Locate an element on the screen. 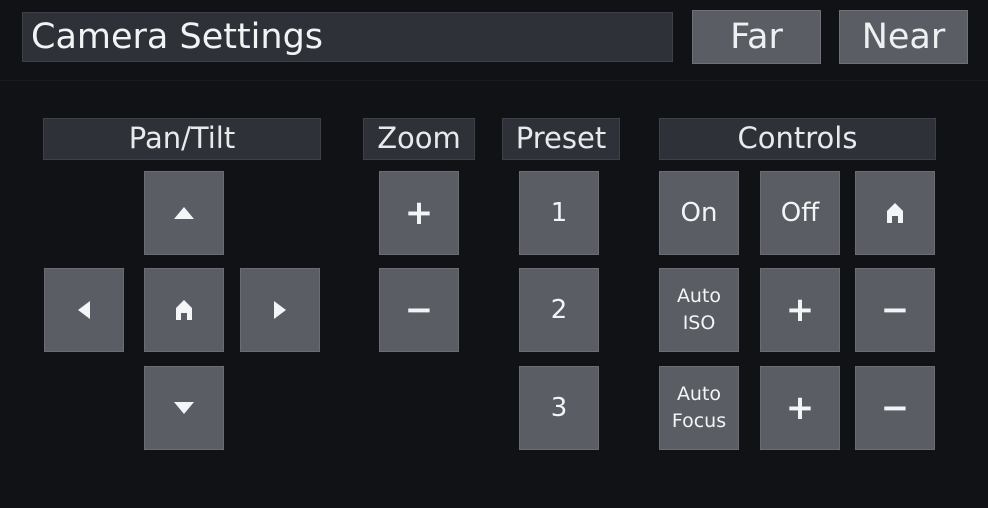 This screenshot has width=988, height=508. preset-3-label: 3 is located at coordinates (559, 408).